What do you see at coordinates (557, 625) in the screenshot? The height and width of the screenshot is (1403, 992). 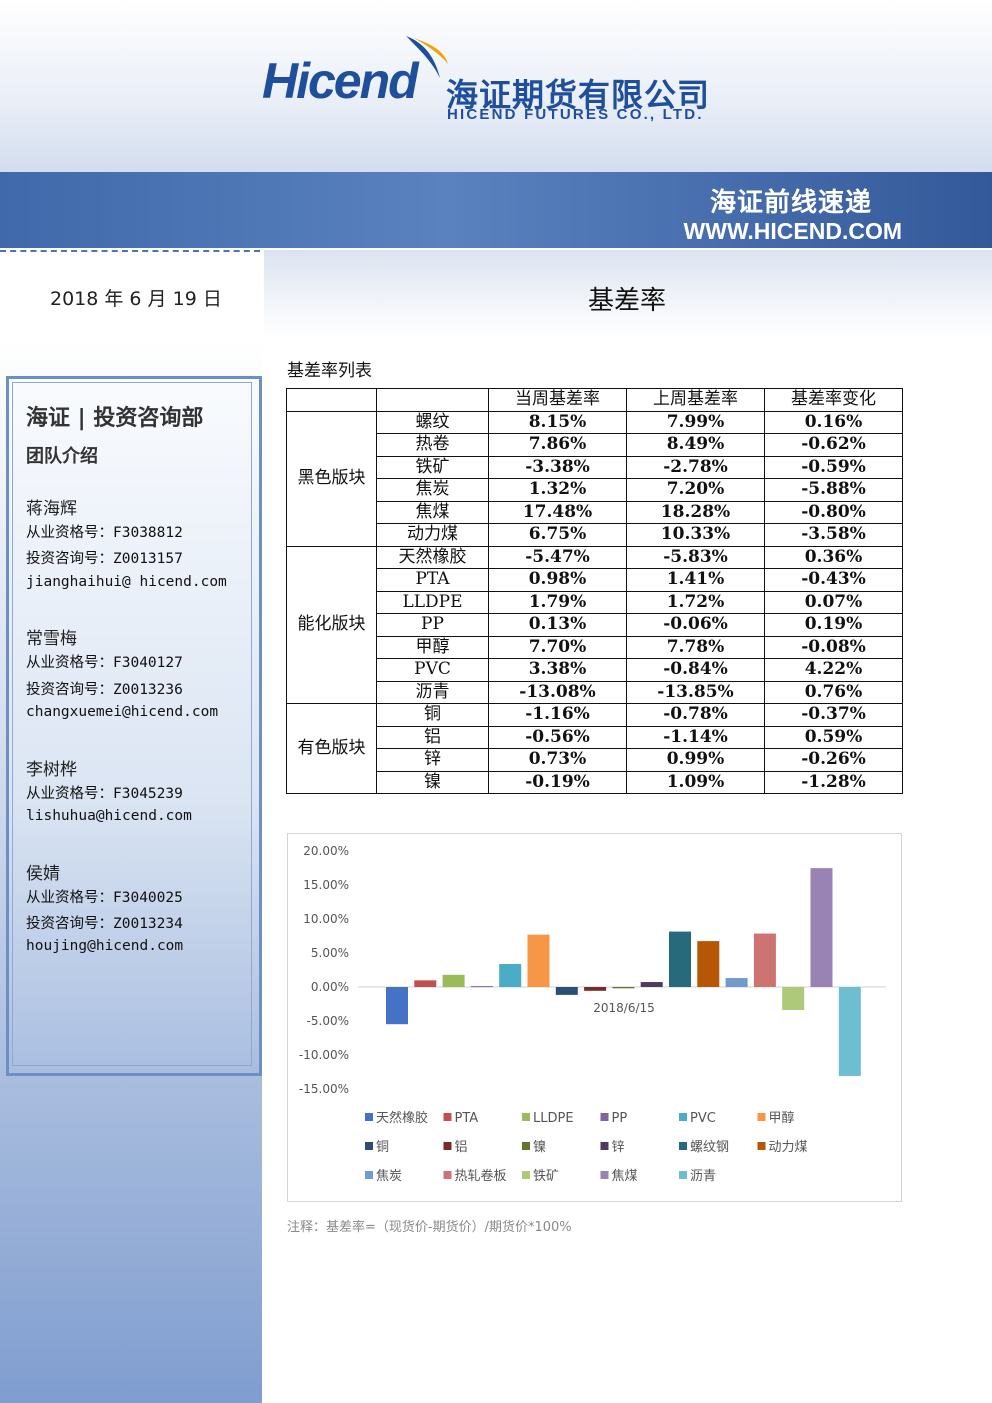 I see `value-cell-cur: 0.13%` at bounding box center [557, 625].